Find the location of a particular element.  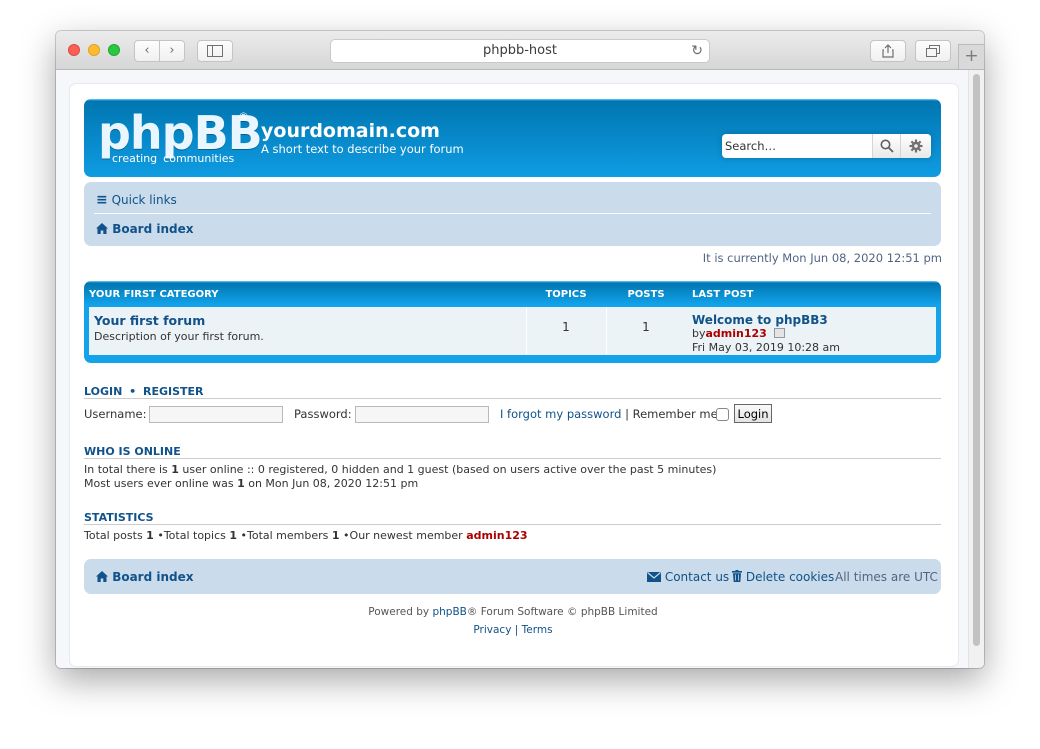

posts-count: 1 is located at coordinates (646, 327).